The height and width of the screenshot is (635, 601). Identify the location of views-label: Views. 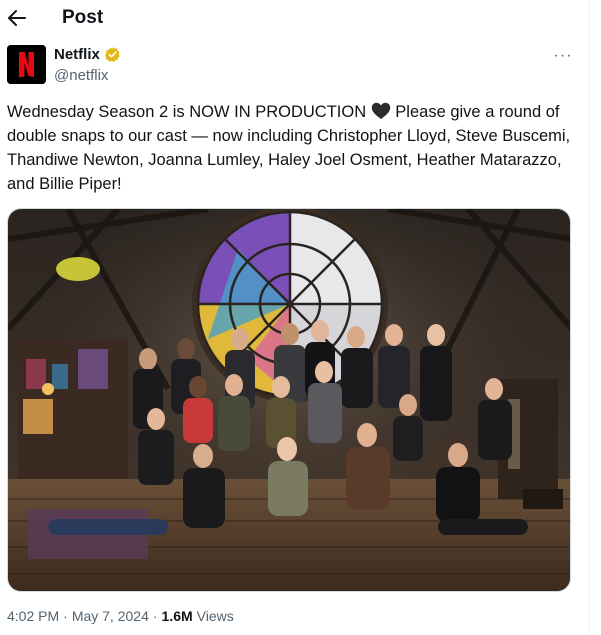
(215, 616).